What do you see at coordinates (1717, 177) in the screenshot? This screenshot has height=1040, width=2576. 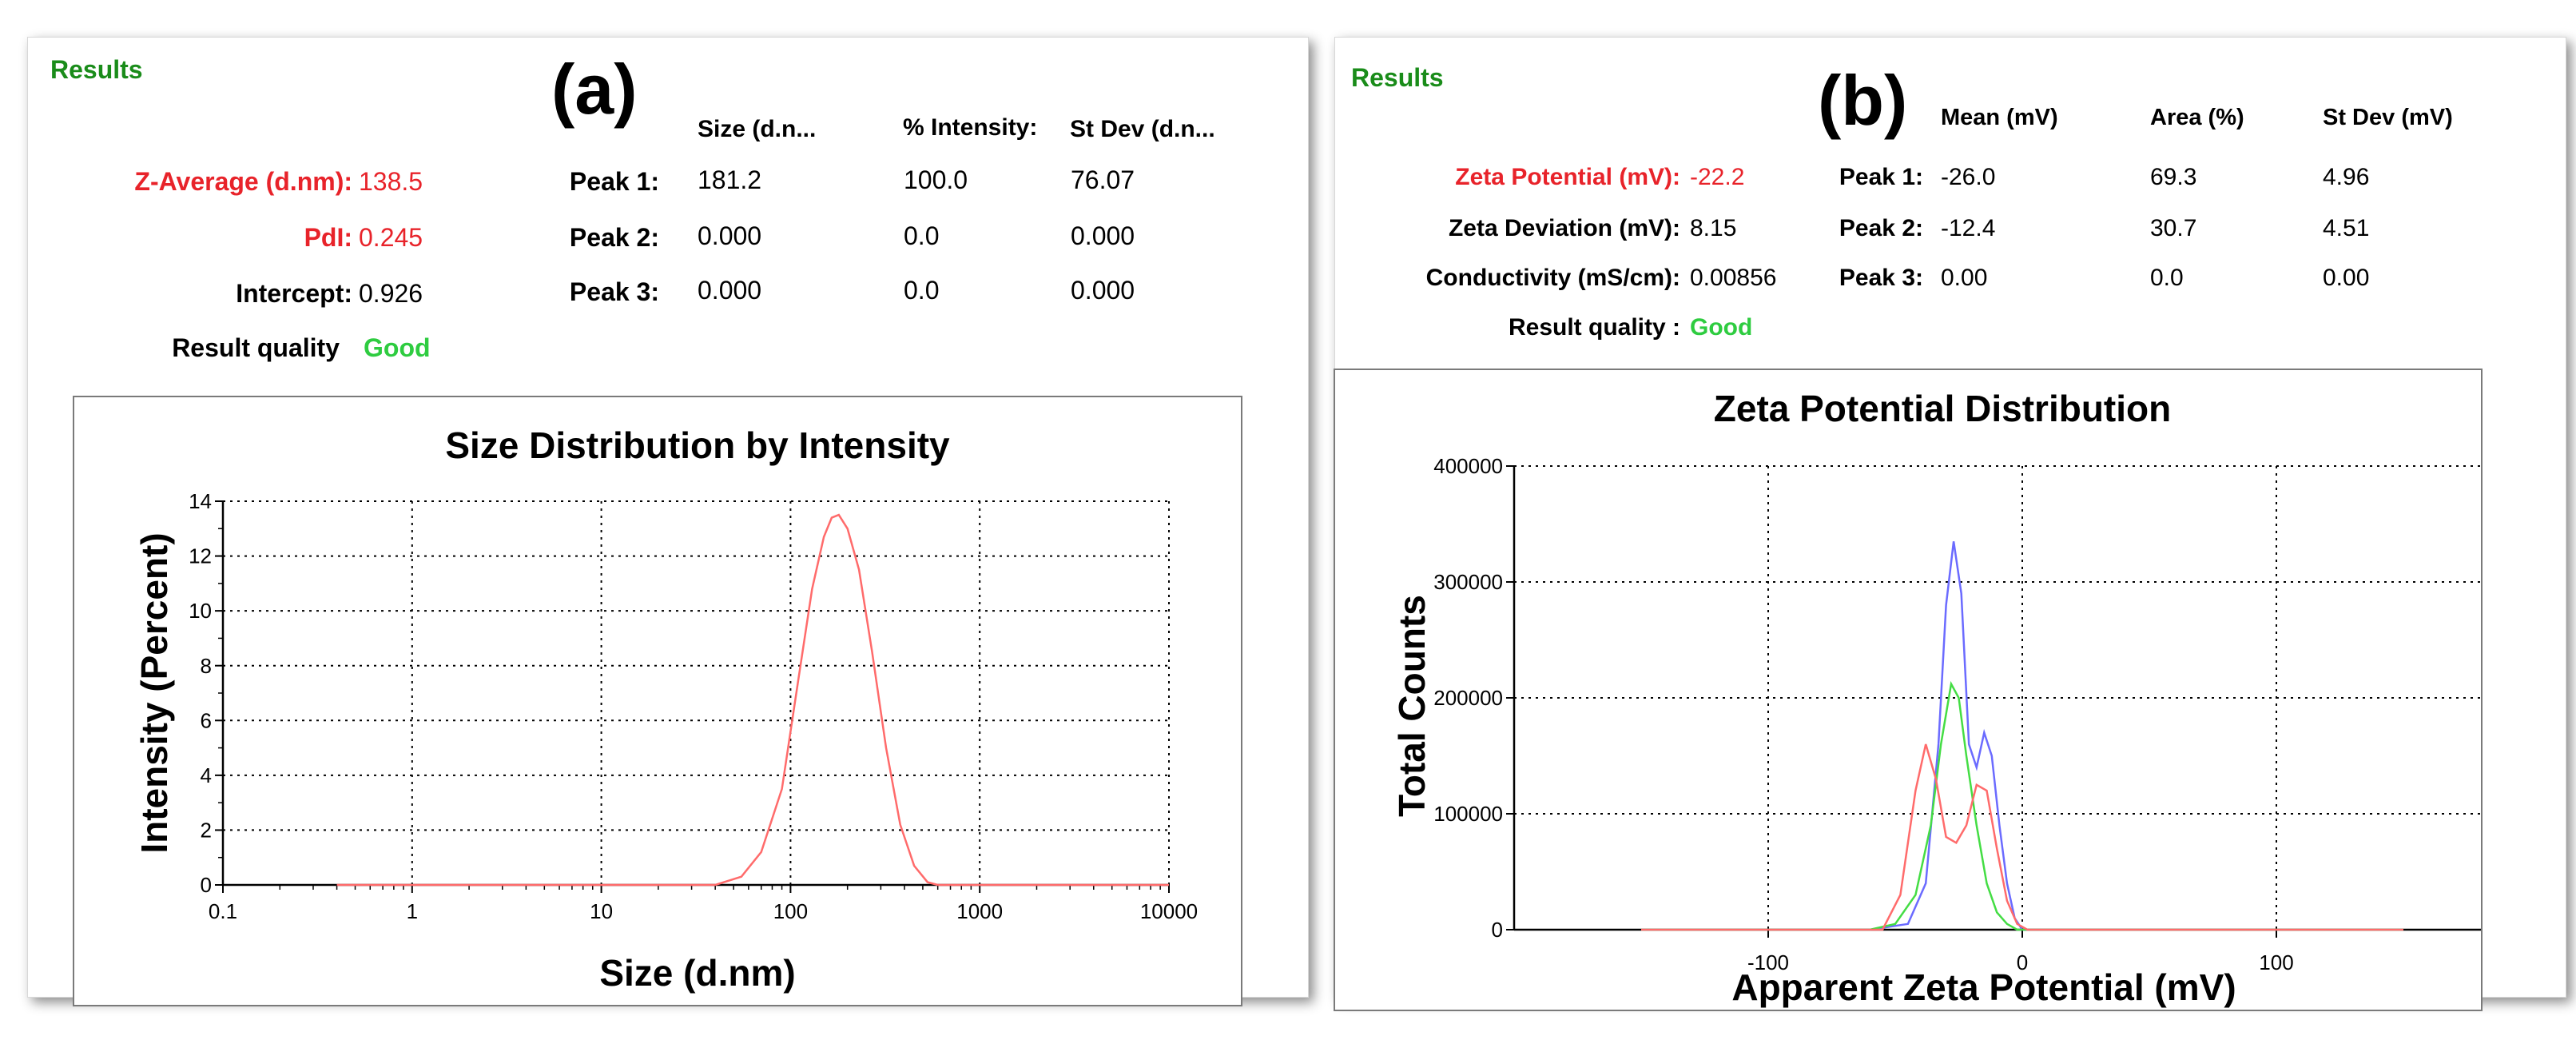 I see `zeta-potential-value: -22.2` at bounding box center [1717, 177].